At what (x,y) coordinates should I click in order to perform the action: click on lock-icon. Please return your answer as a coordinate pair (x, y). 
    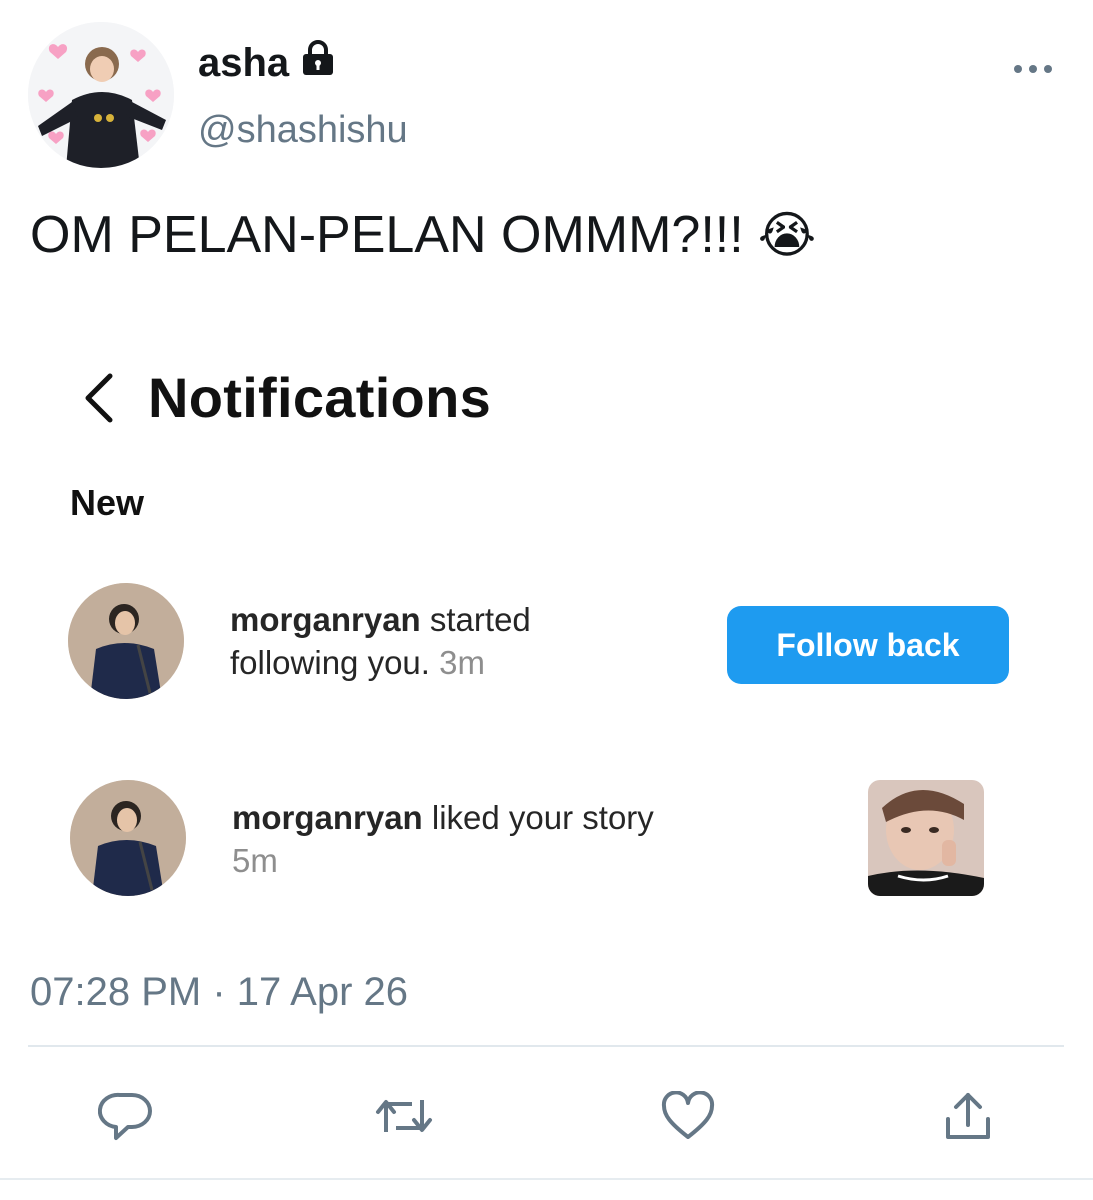
    Looking at the image, I should click on (318, 62).